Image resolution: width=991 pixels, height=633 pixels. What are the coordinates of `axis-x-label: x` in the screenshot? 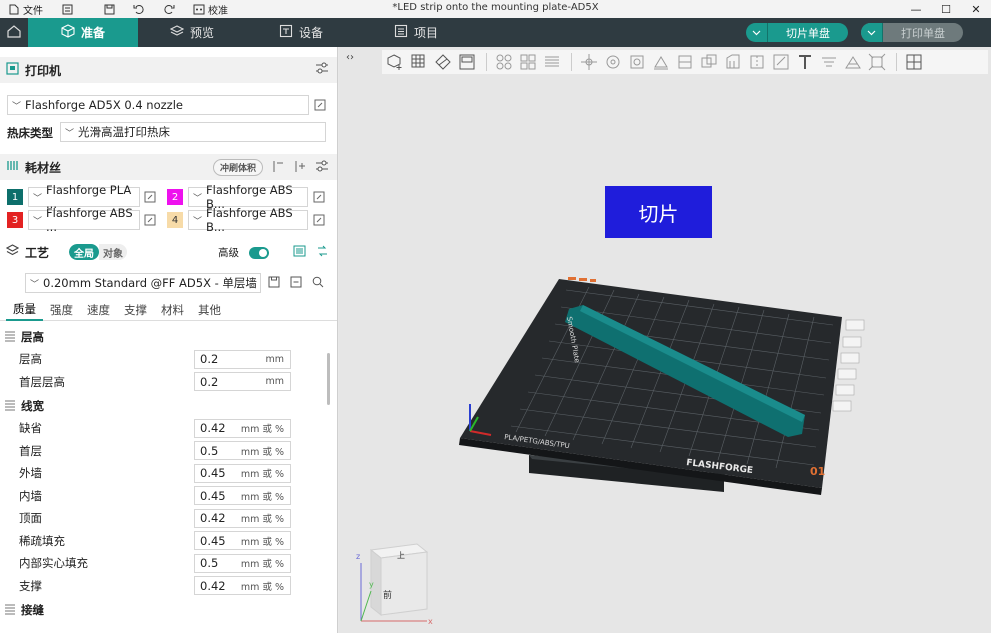 It's located at (430, 621).